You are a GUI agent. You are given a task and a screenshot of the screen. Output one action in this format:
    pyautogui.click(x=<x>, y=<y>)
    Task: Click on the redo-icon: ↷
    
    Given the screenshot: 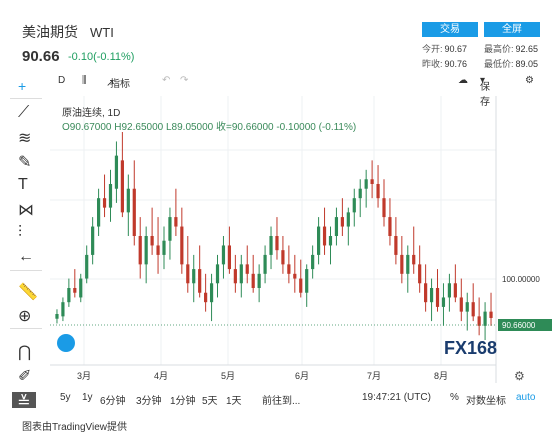 What is the action you would take?
    pyautogui.click(x=184, y=80)
    